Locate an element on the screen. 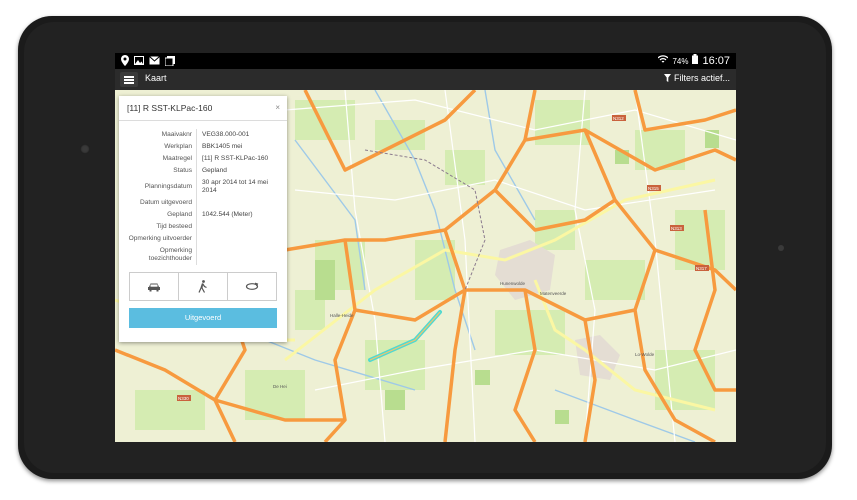 The width and height of the screenshot is (857, 500). attribute-label: Planningsdatum is located at coordinates (158, 187).